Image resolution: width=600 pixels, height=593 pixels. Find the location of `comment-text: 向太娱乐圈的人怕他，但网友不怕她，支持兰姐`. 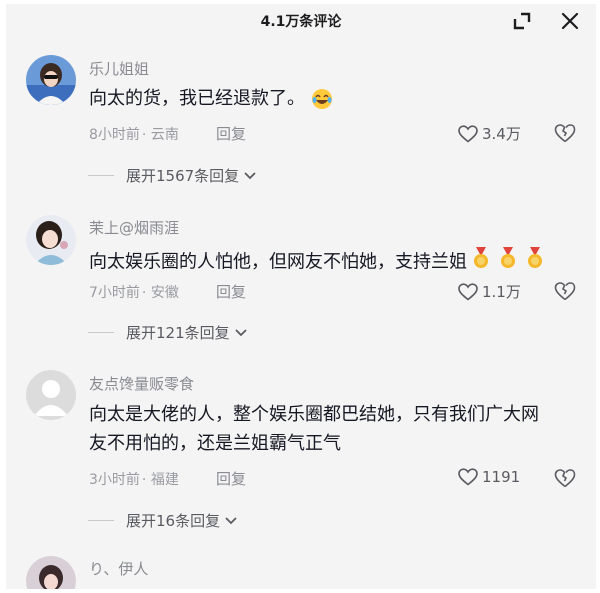

comment-text: 向太娱乐圈的人怕他，但网友不怕她，支持兰姐 is located at coordinates (324, 262).